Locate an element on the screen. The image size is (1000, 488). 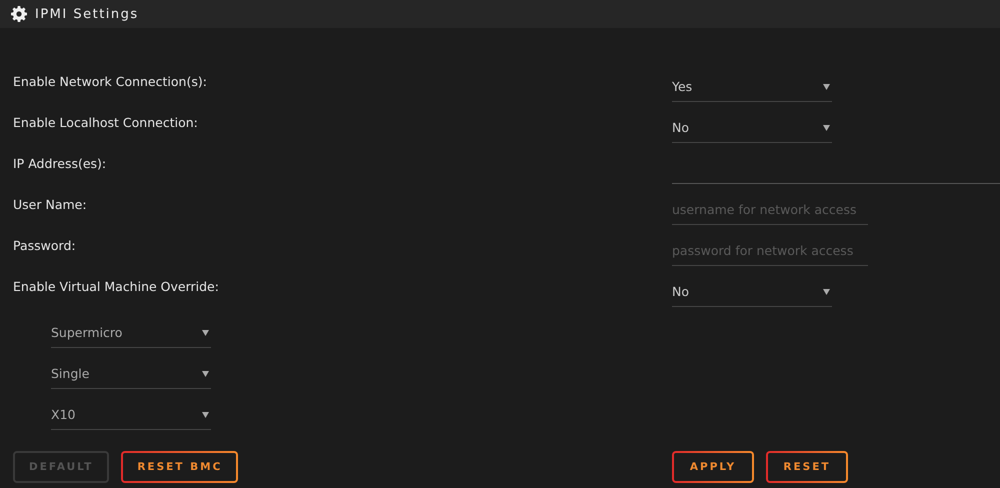
field-label: Password: is located at coordinates (44, 245).